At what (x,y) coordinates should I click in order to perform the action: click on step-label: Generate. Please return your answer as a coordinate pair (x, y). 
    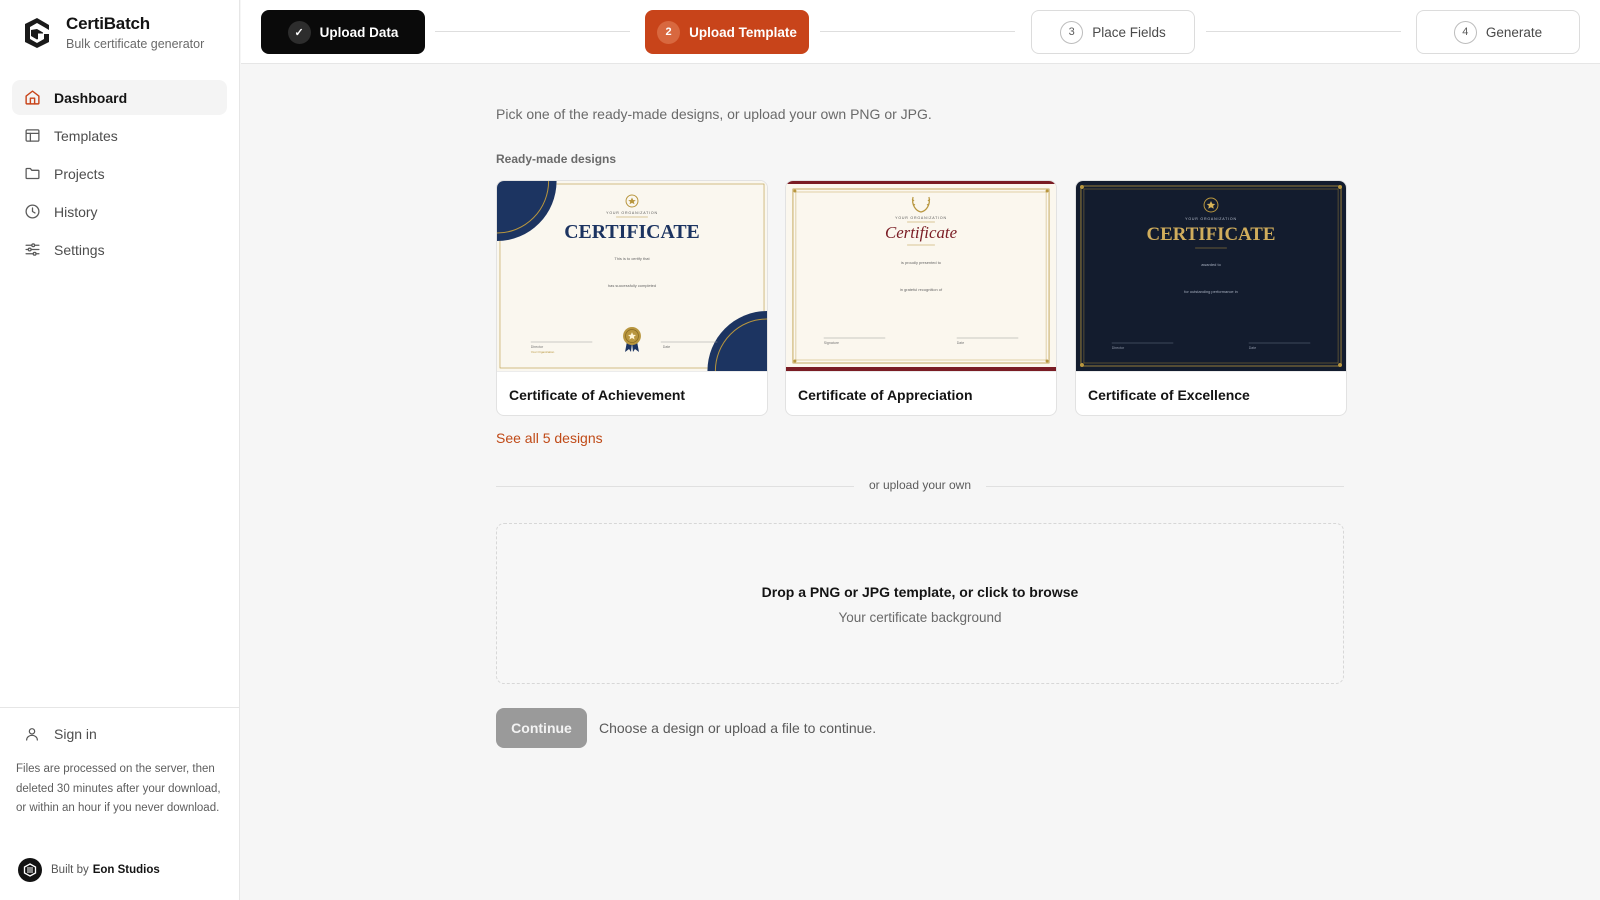
    Looking at the image, I should click on (1514, 32).